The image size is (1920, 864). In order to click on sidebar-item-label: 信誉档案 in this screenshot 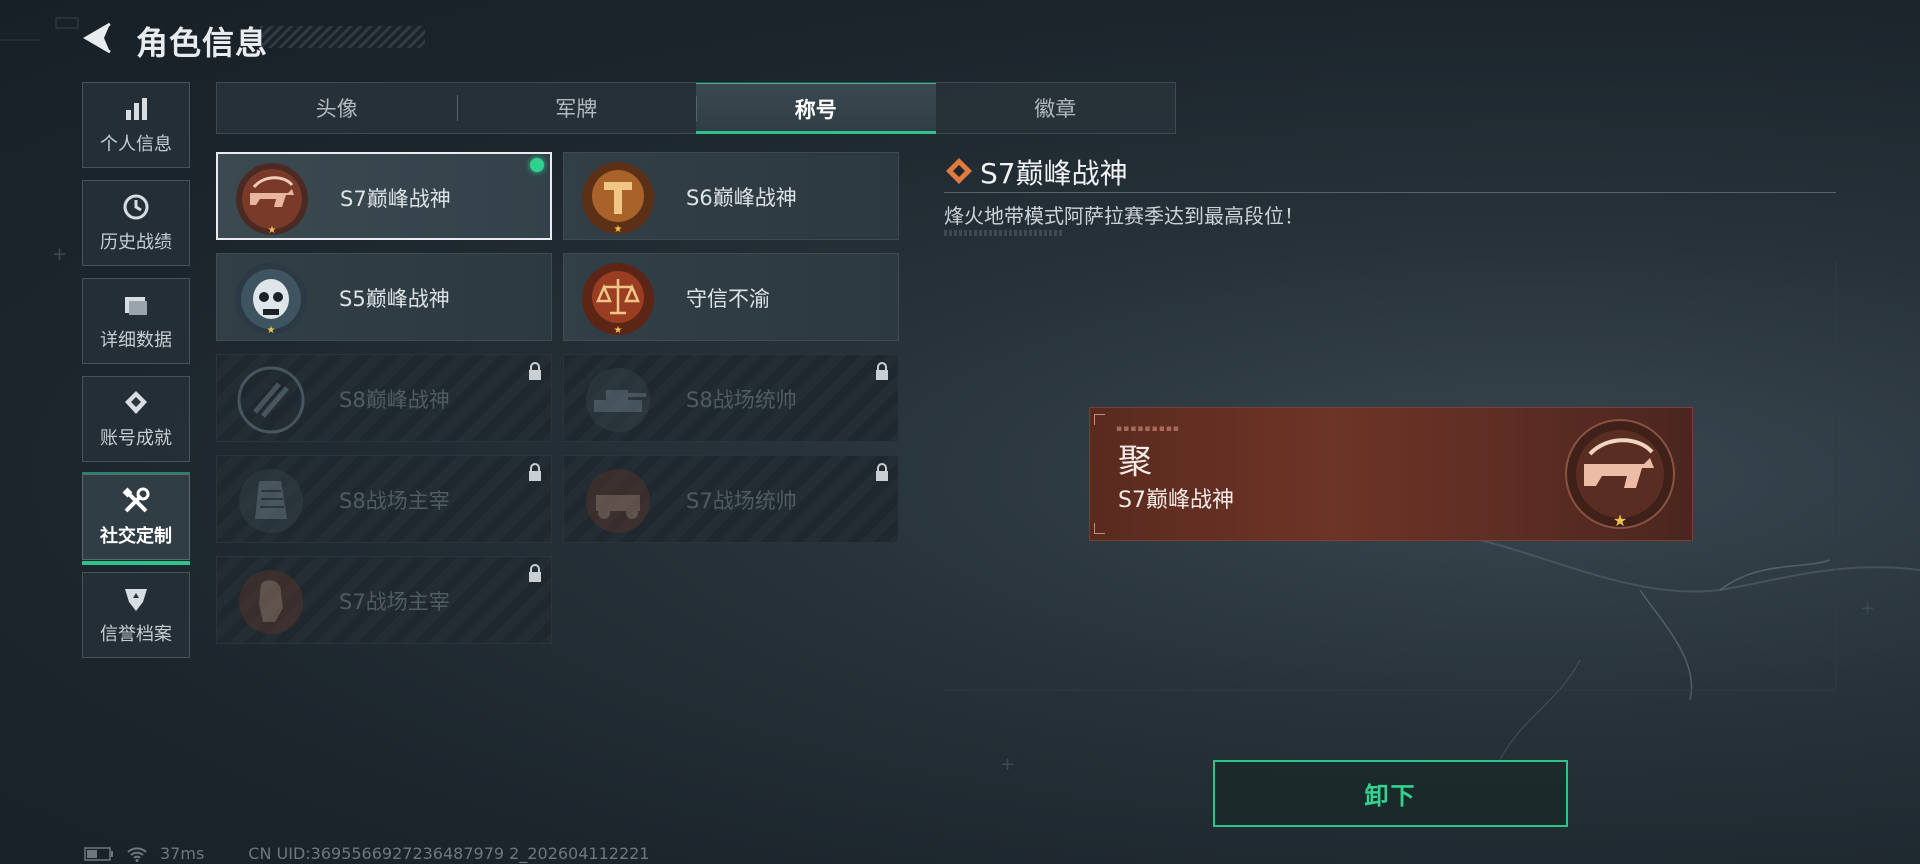, I will do `click(136, 634)`.